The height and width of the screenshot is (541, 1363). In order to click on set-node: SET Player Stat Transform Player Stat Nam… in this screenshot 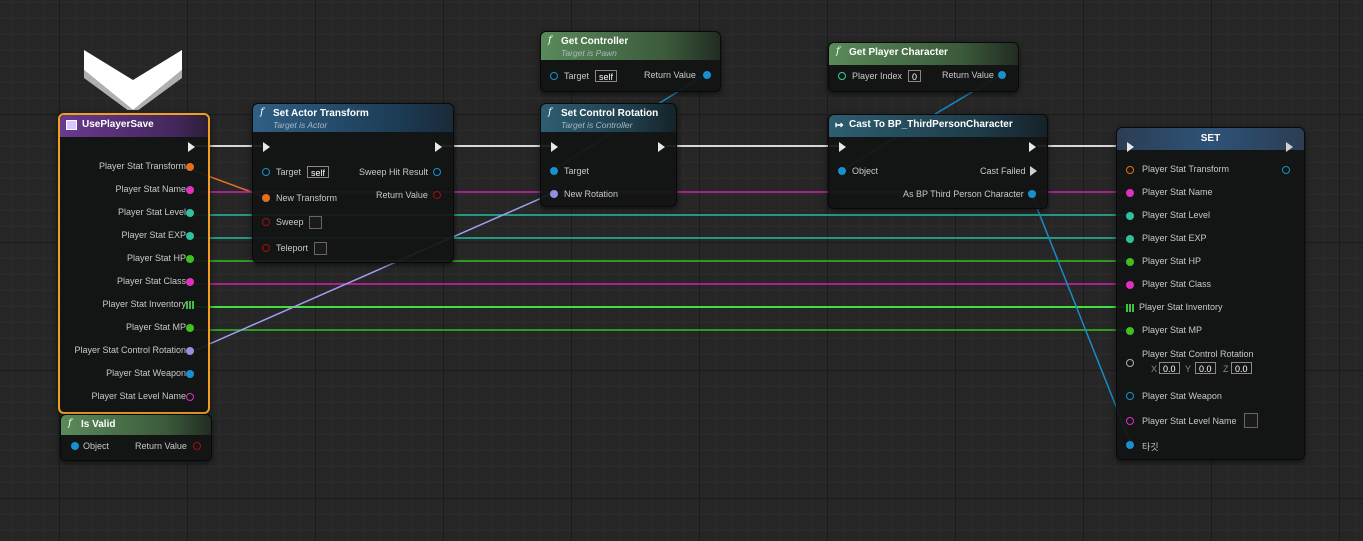, I will do `click(1210, 293)`.